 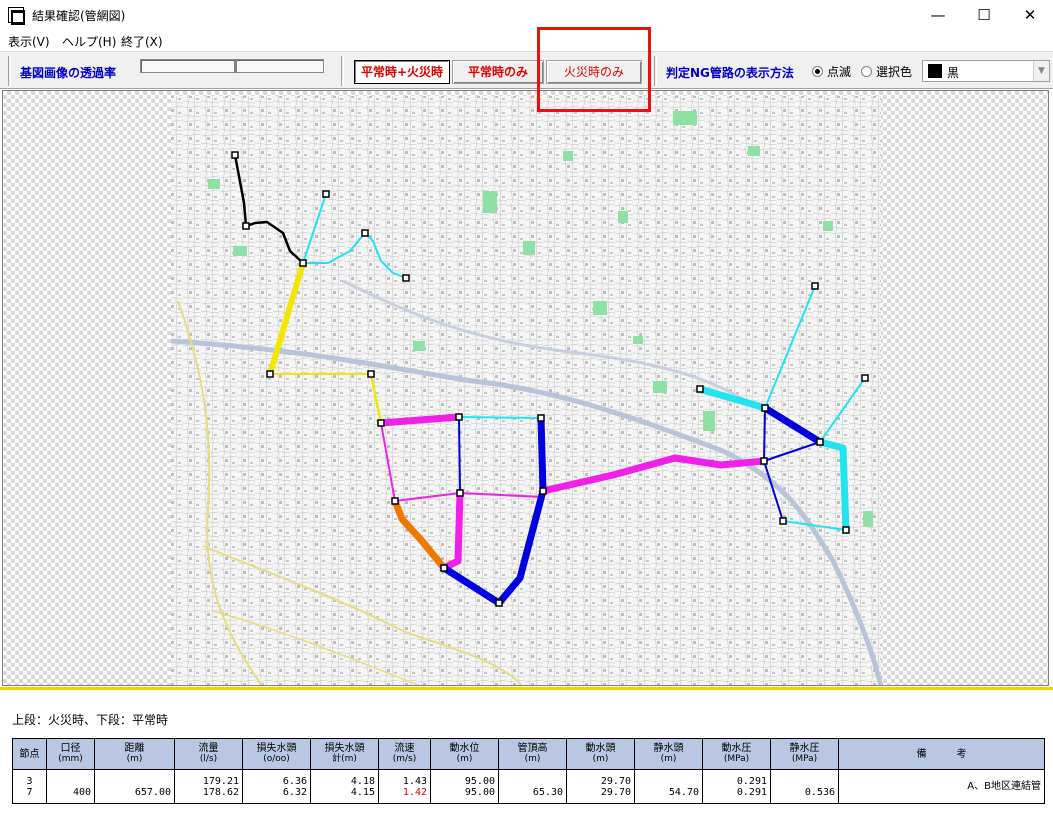 I want to click on color-swatch, so click(x=935, y=71).